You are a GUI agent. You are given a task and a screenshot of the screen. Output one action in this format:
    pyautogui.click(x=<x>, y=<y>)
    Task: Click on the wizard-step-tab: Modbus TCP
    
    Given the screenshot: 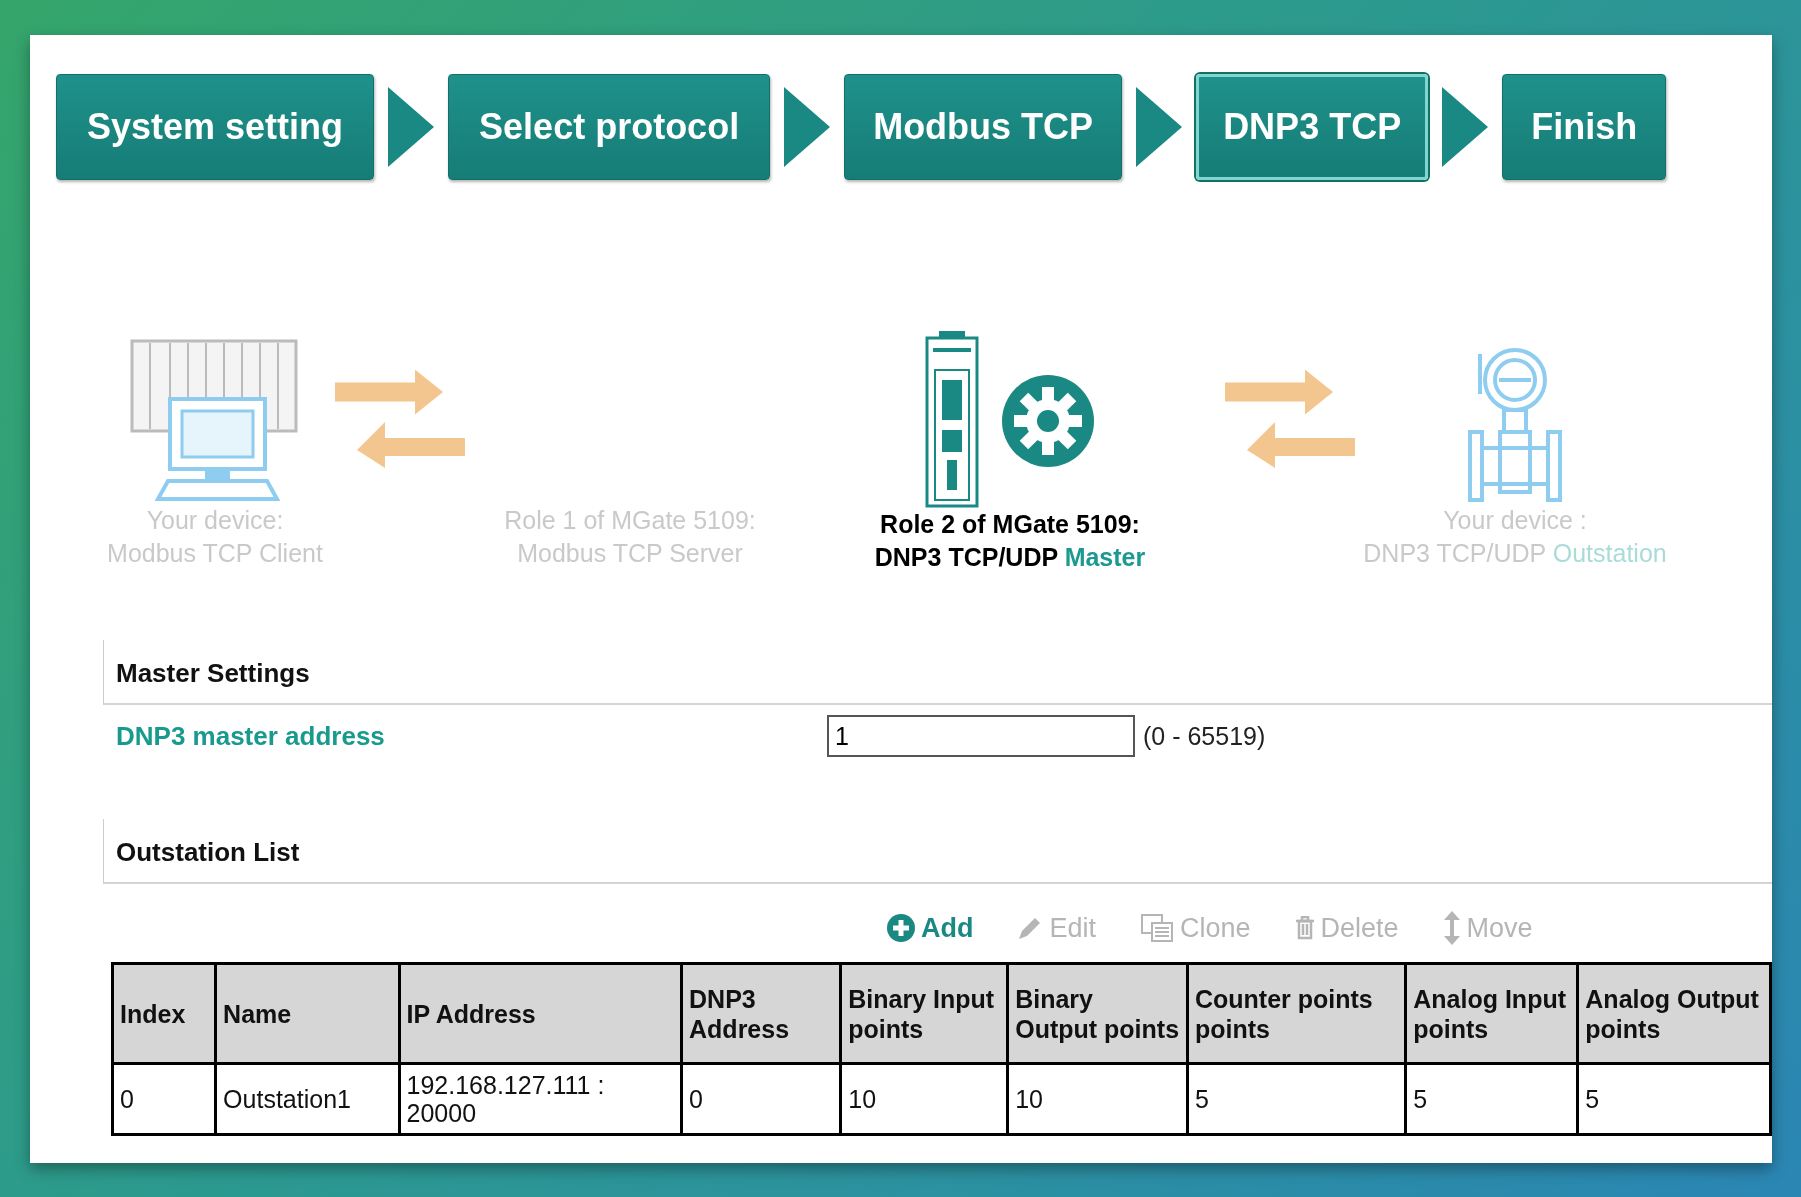 What is the action you would take?
    pyautogui.click(x=983, y=127)
    